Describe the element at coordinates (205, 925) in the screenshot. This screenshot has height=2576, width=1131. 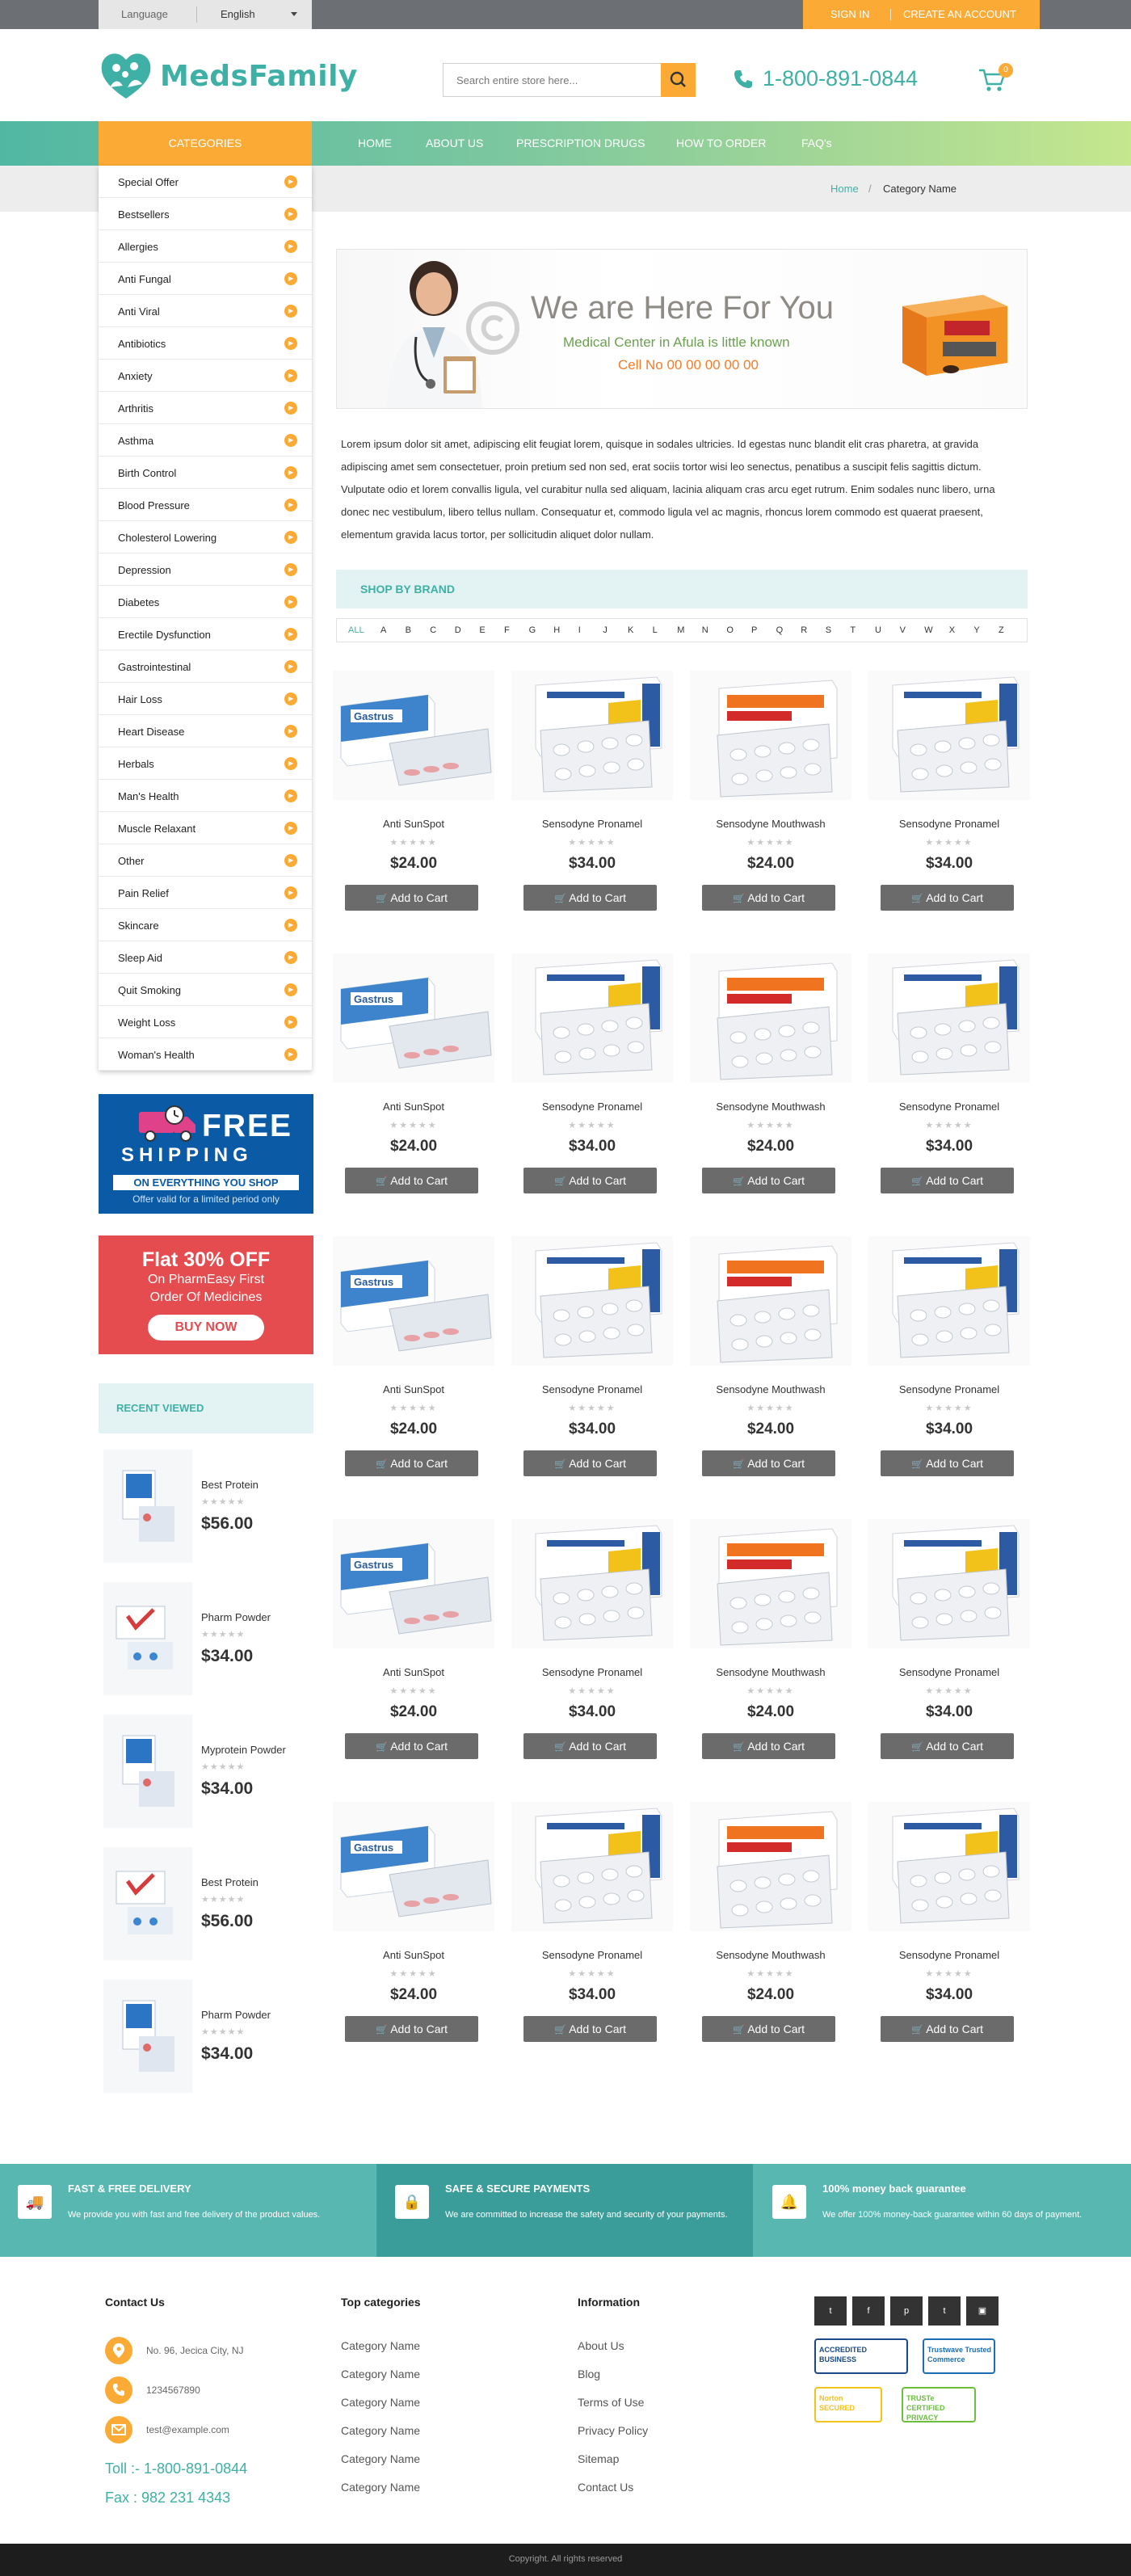
I see `category-item: Skincare ▶` at that location.